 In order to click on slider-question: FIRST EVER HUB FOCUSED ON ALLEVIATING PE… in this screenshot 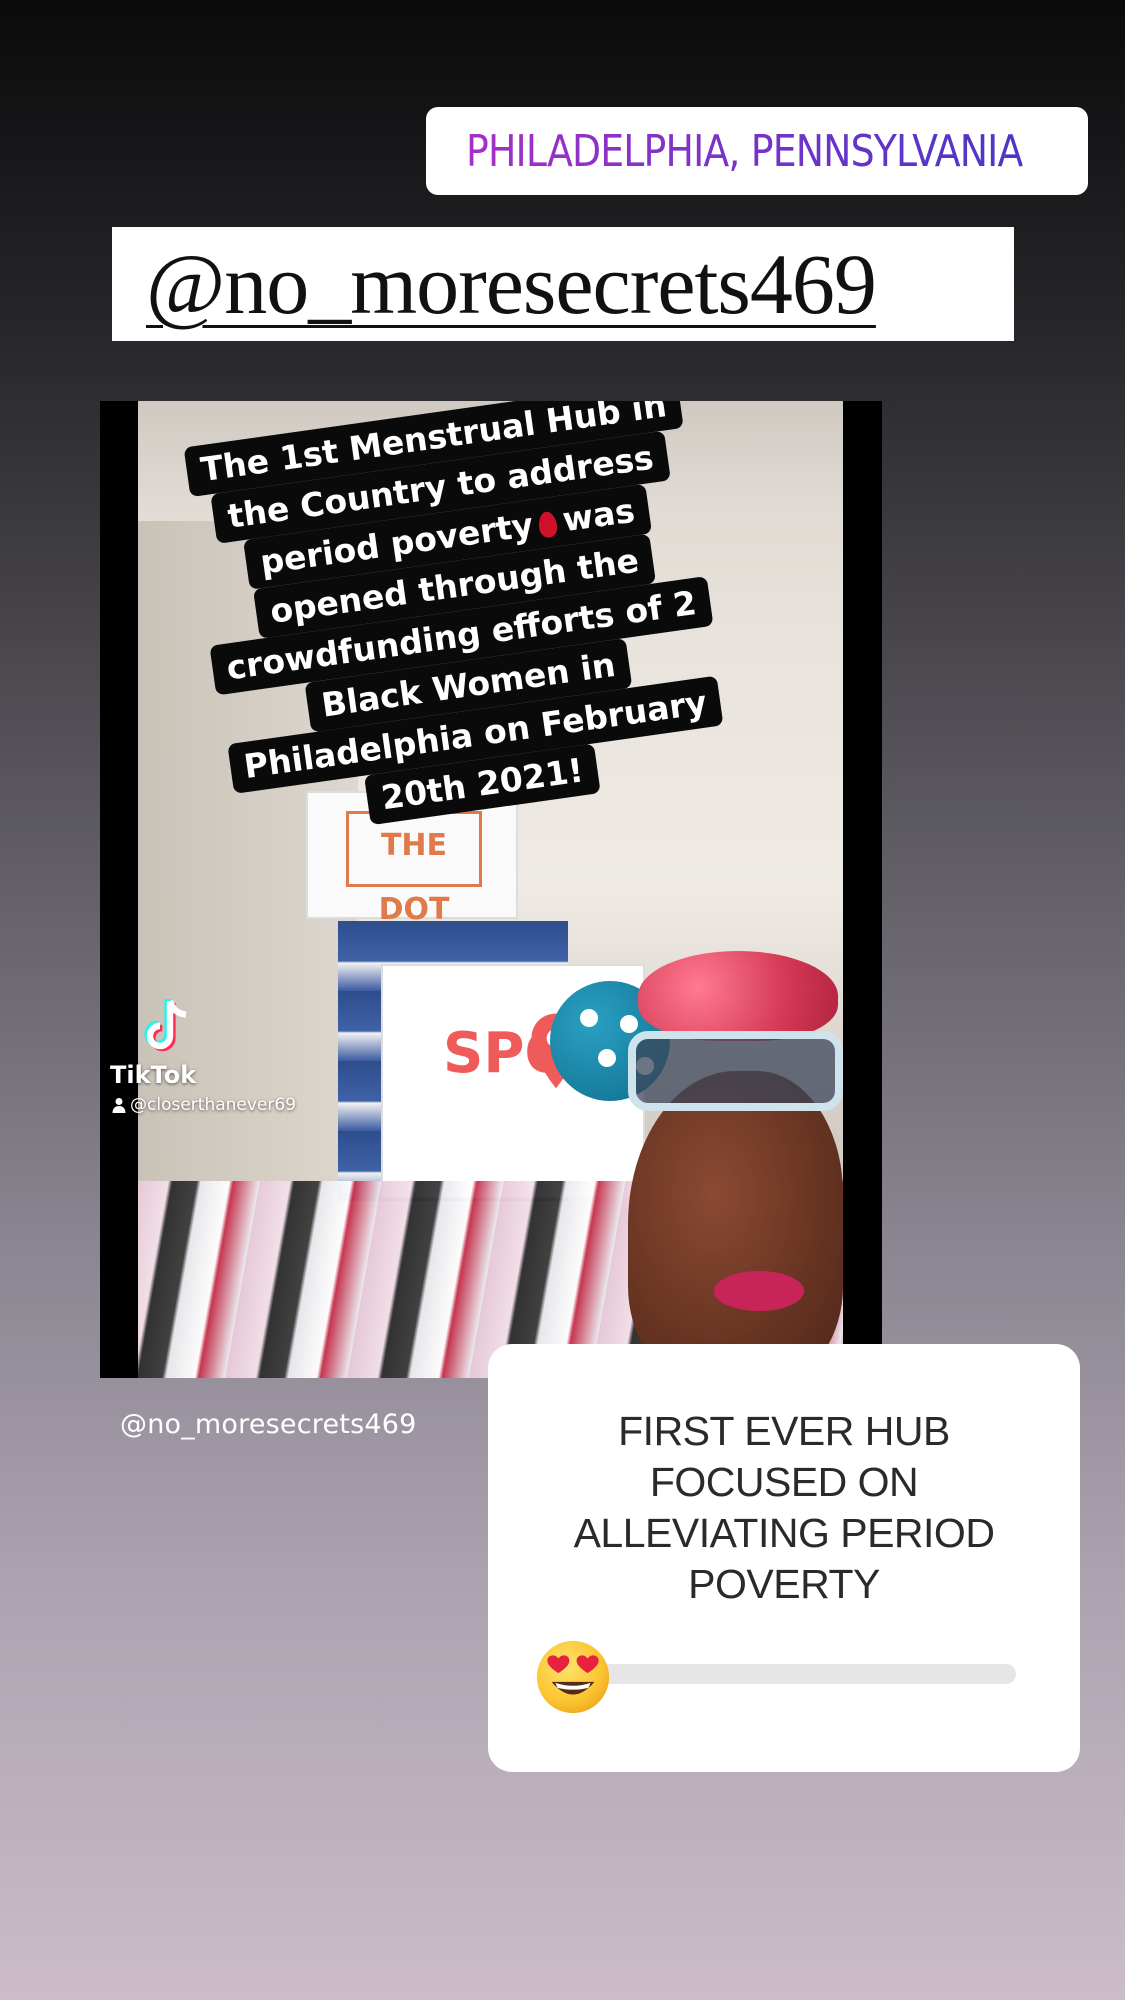, I will do `click(784, 1507)`.